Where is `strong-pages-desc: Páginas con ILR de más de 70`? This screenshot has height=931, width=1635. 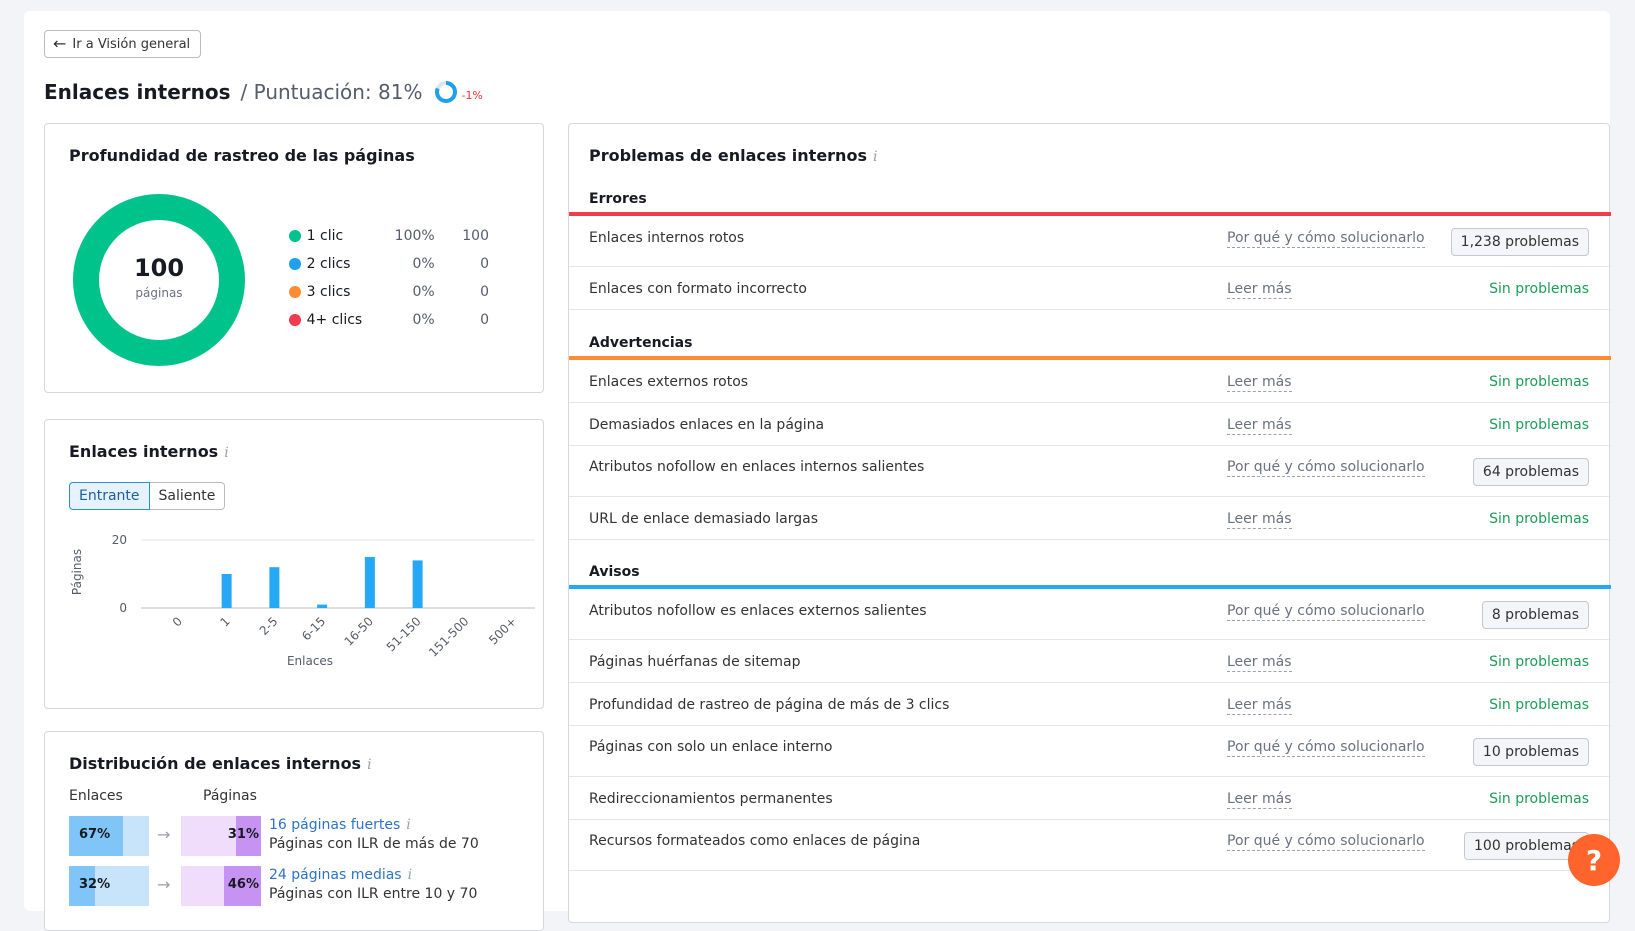 strong-pages-desc: Páginas con ILR de más de 70 is located at coordinates (374, 844).